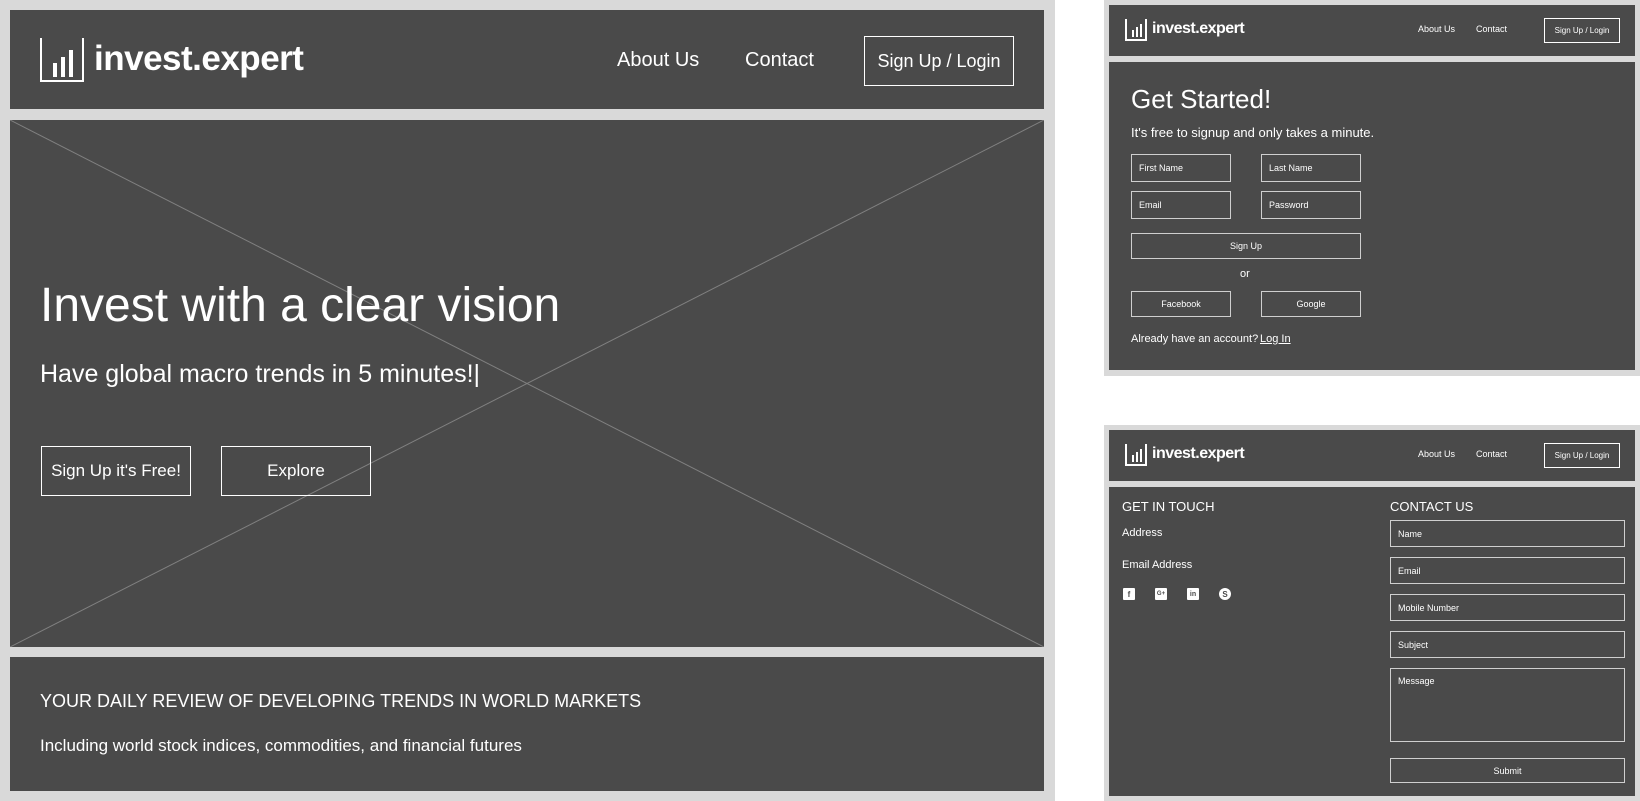 The image size is (1640, 801). I want to click on contact-us-heading: CONTACT US, so click(1432, 506).